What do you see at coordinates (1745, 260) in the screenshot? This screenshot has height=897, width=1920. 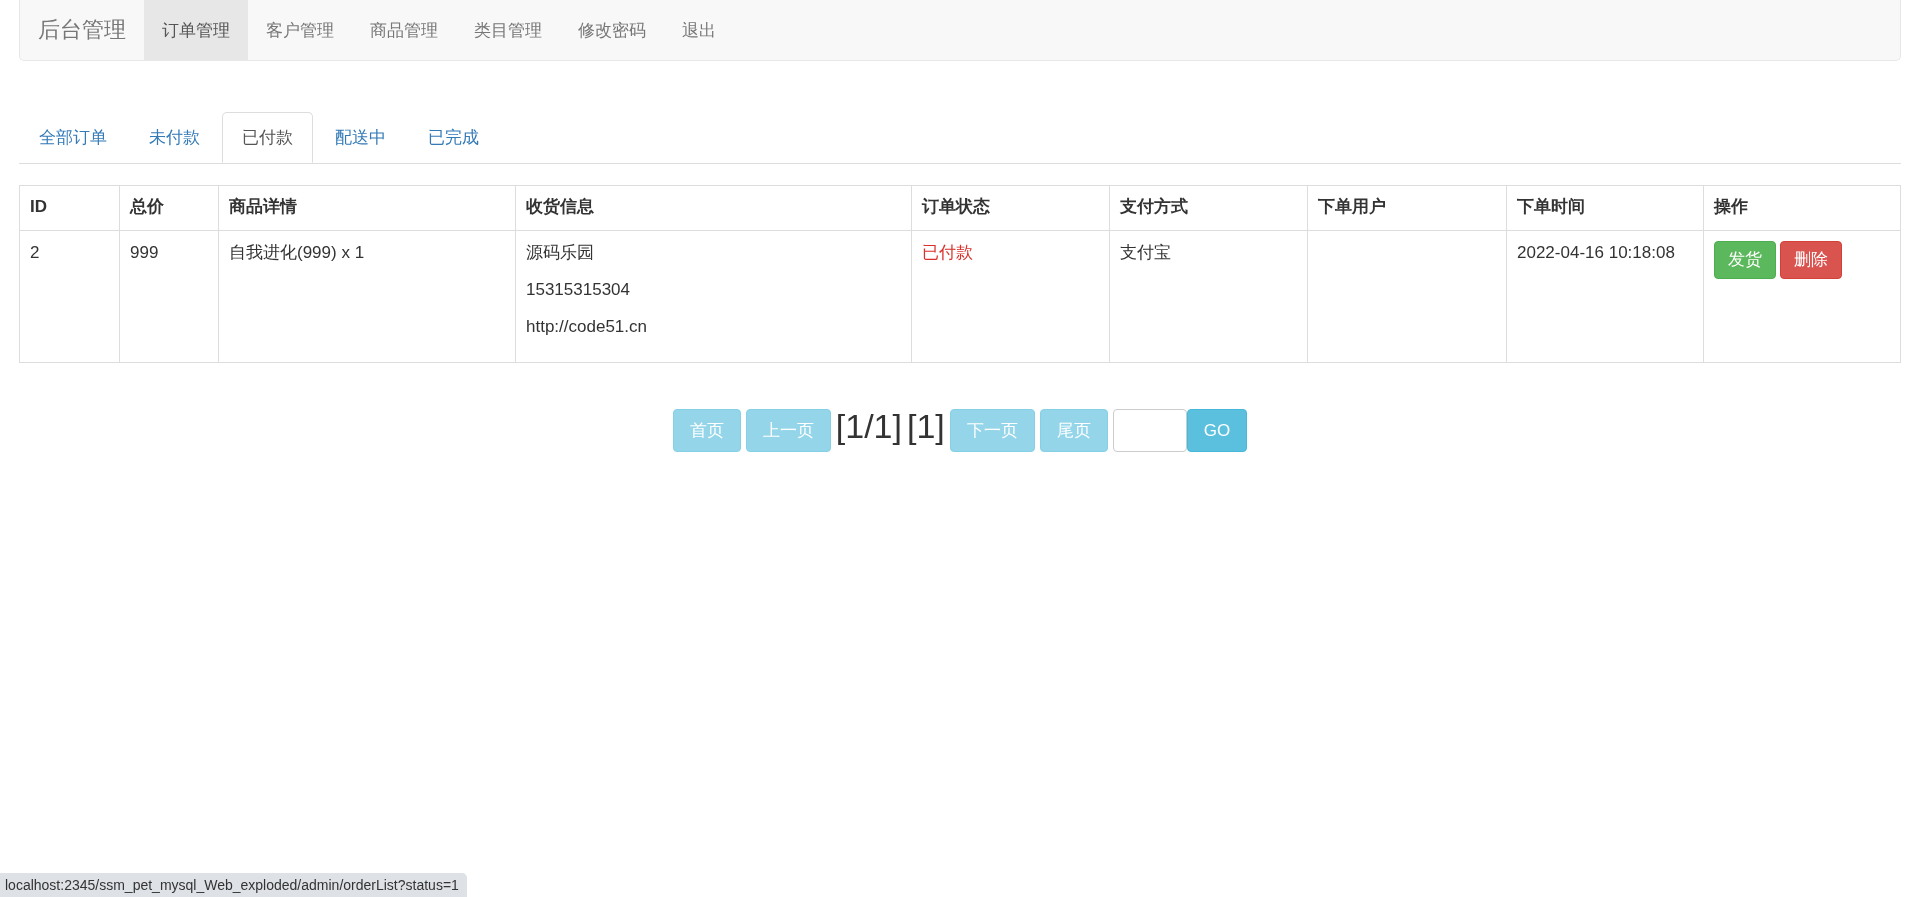 I see `ship-button: 发货` at bounding box center [1745, 260].